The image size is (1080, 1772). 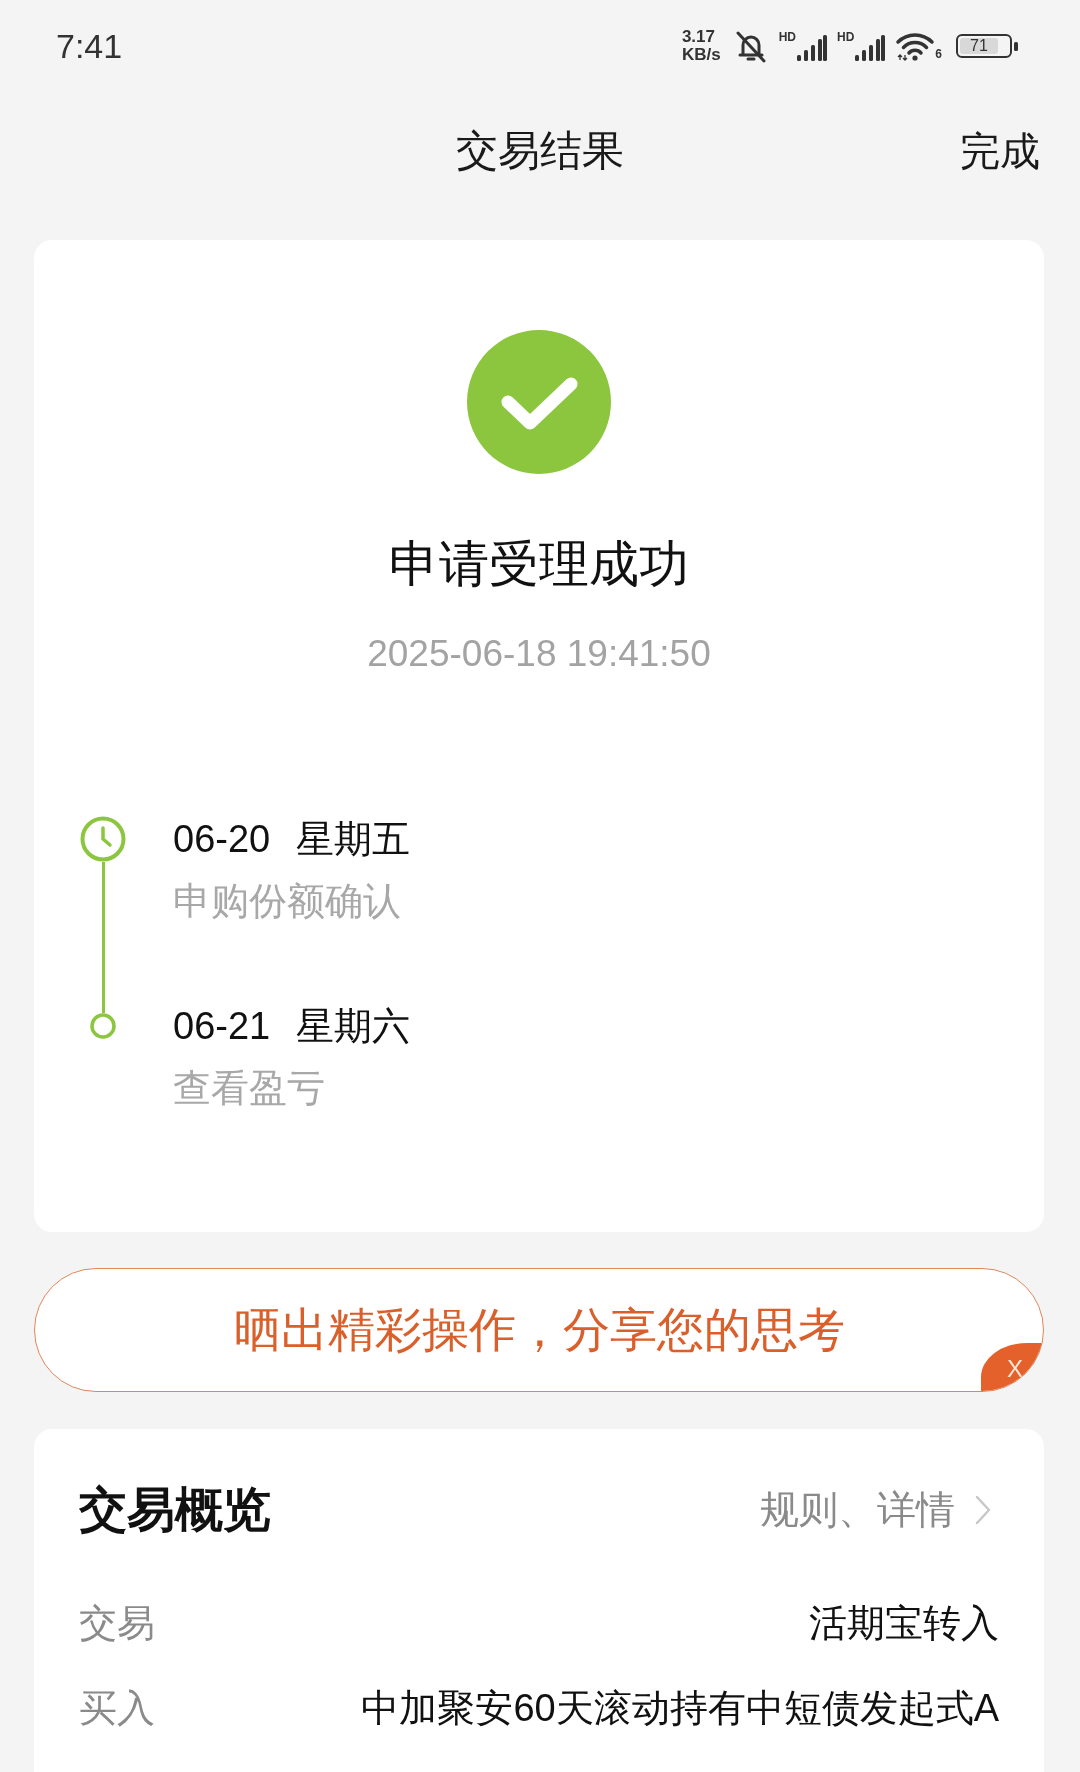 I want to click on step-weekday: 星期五, so click(x=353, y=839).